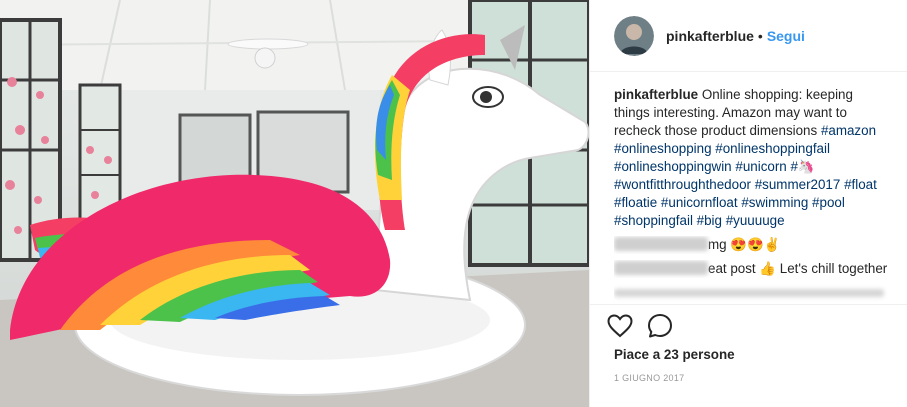 This screenshot has height=407, width=907. Describe the element at coordinates (798, 268) in the screenshot. I see `comment-text: eat post 👍 Let's chill together` at that location.